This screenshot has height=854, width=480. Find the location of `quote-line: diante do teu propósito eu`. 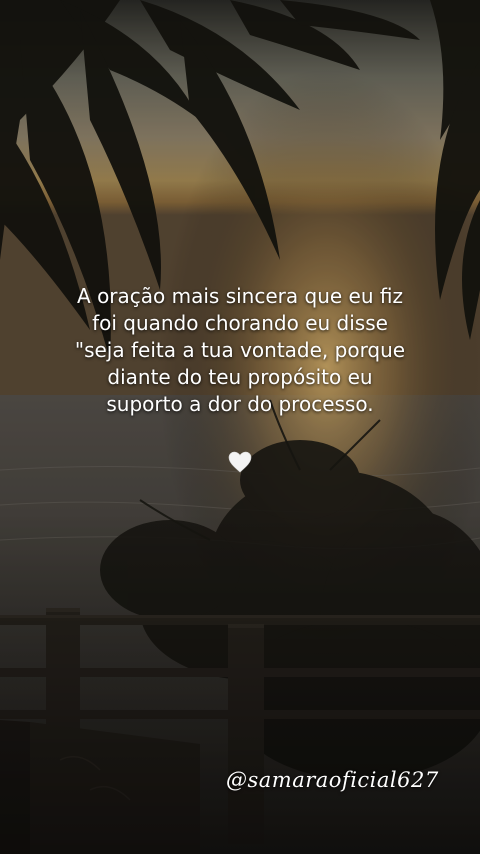

quote-line: diante do teu propósito eu is located at coordinates (240, 377).